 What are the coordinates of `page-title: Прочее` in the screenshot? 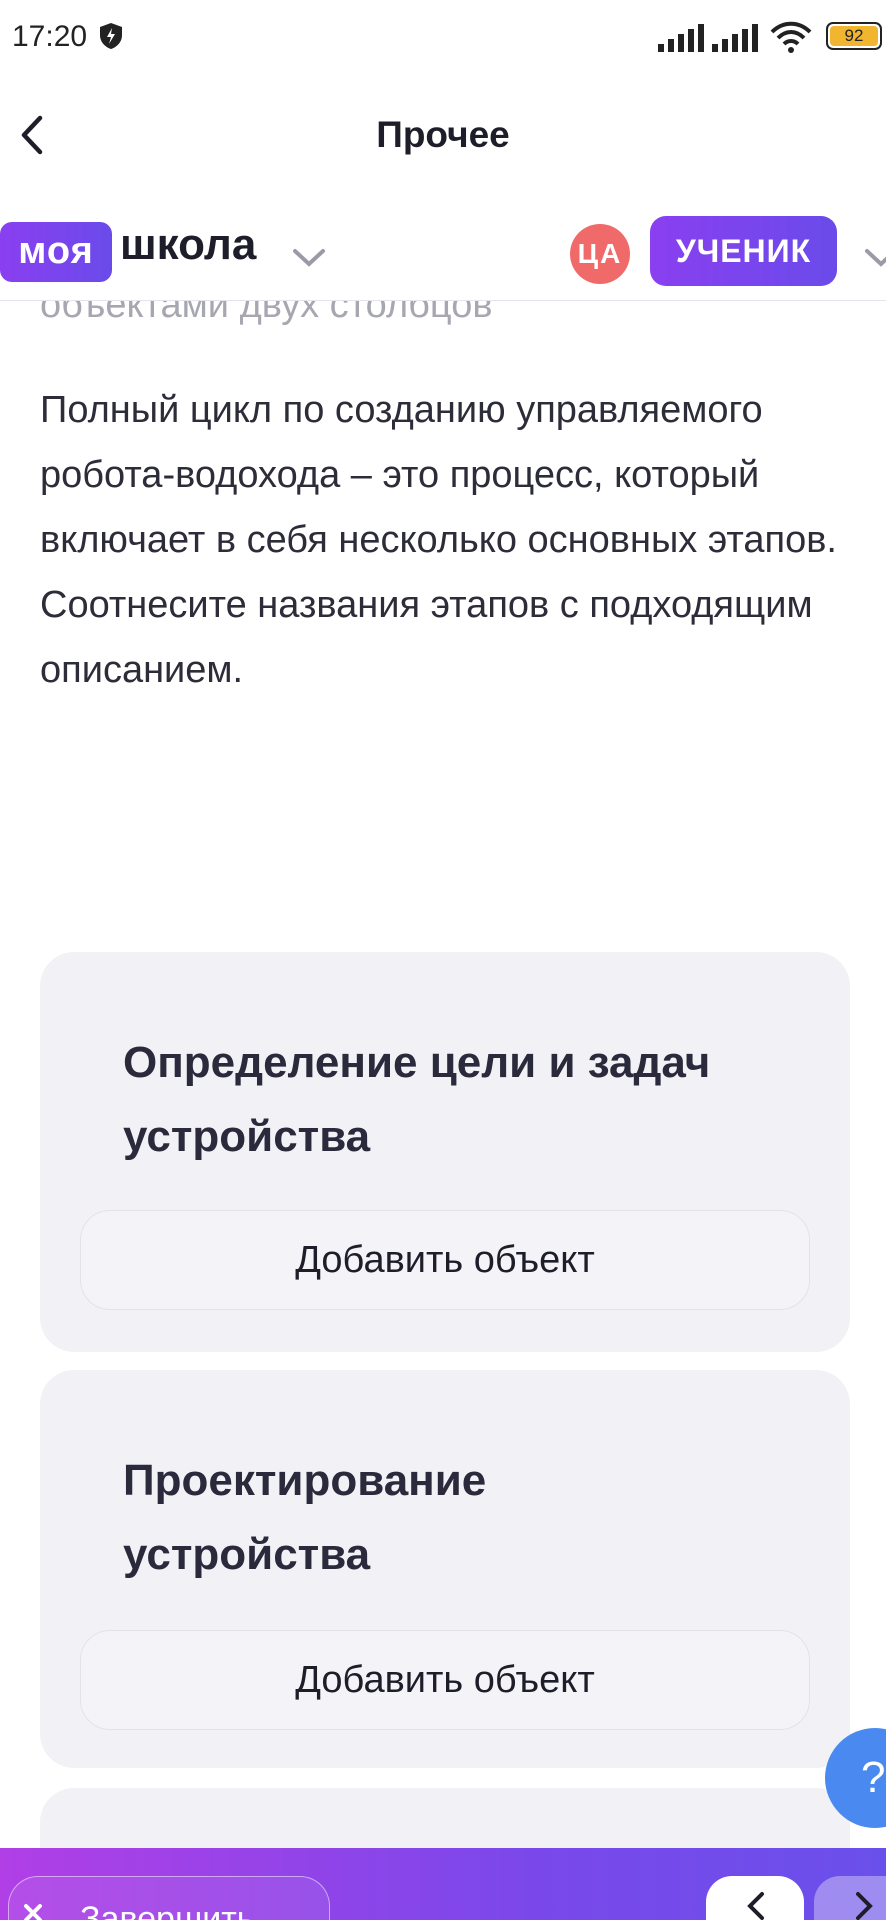 It's located at (443, 134).